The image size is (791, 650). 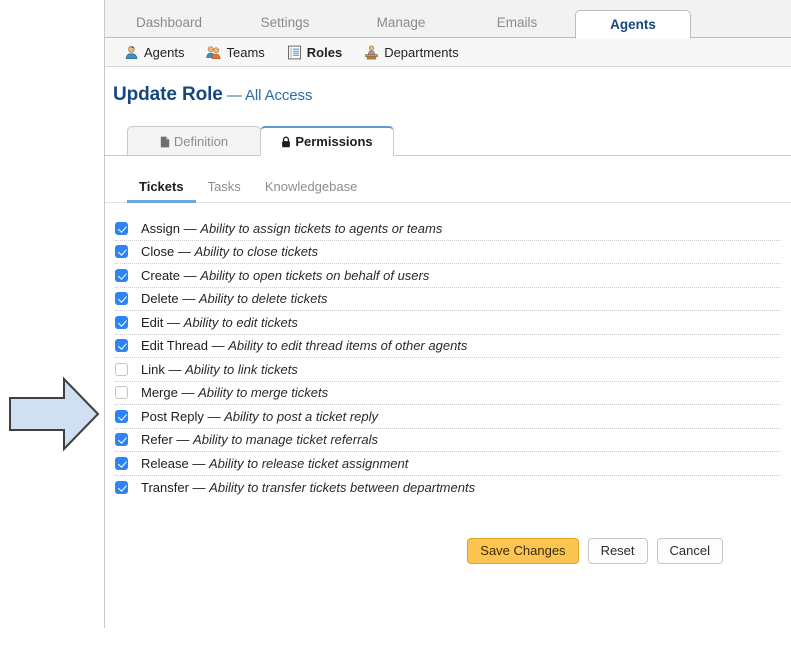 I want to click on lock-icon, so click(x=286, y=143).